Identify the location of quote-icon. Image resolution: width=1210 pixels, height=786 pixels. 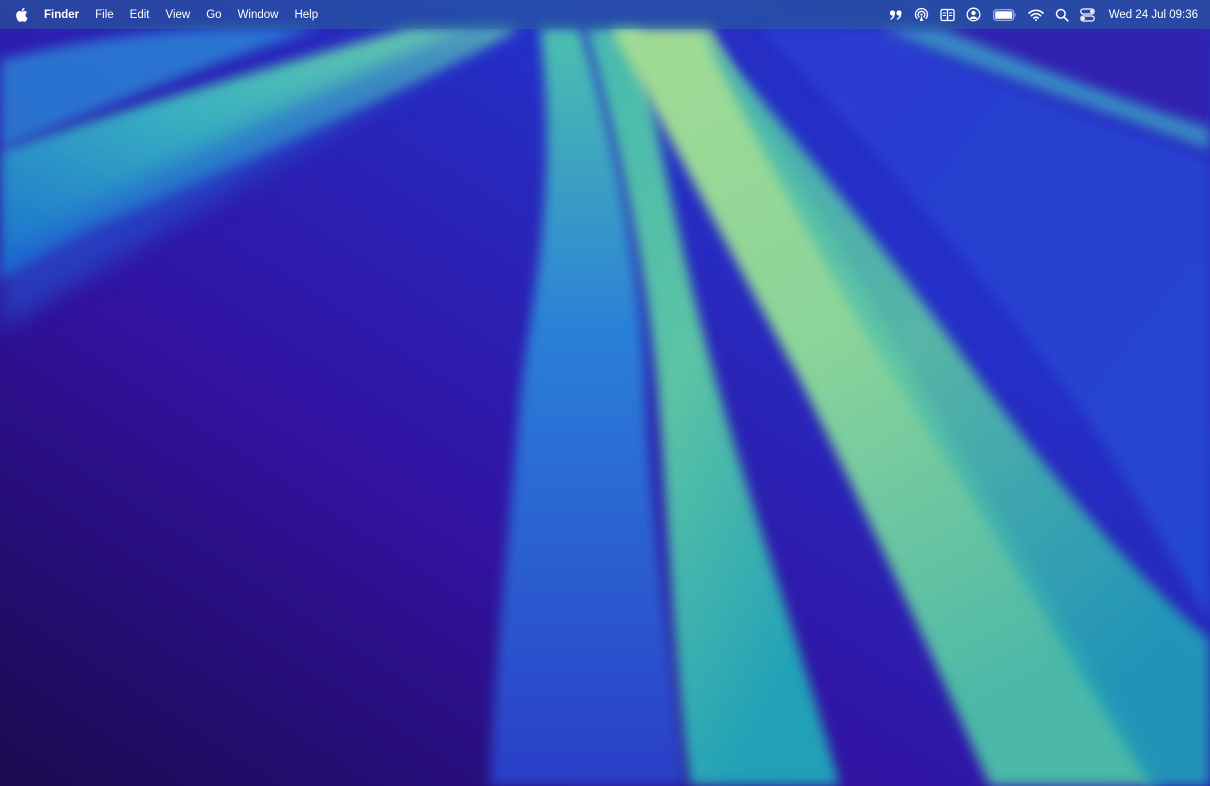
(896, 15).